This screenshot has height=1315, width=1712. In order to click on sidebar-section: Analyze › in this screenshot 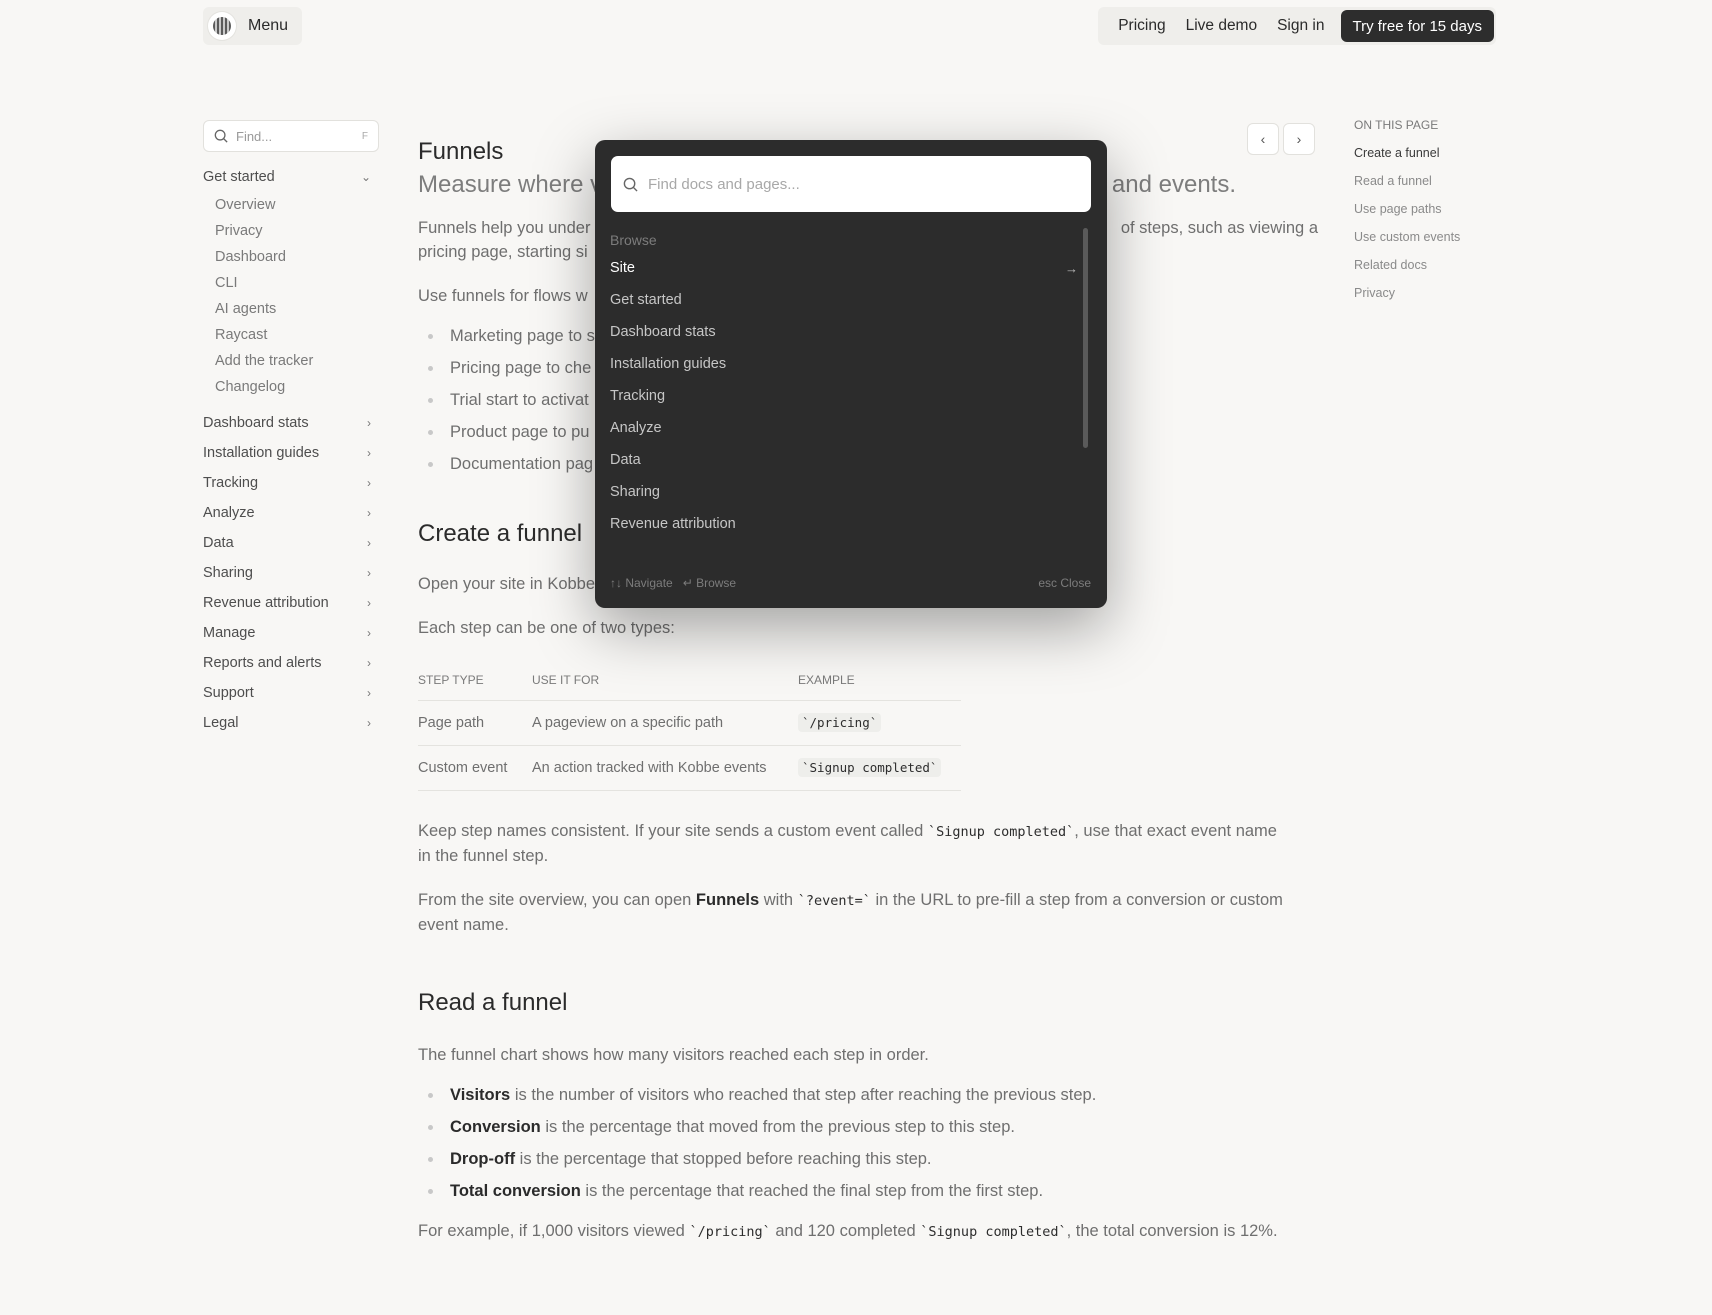, I will do `click(291, 513)`.